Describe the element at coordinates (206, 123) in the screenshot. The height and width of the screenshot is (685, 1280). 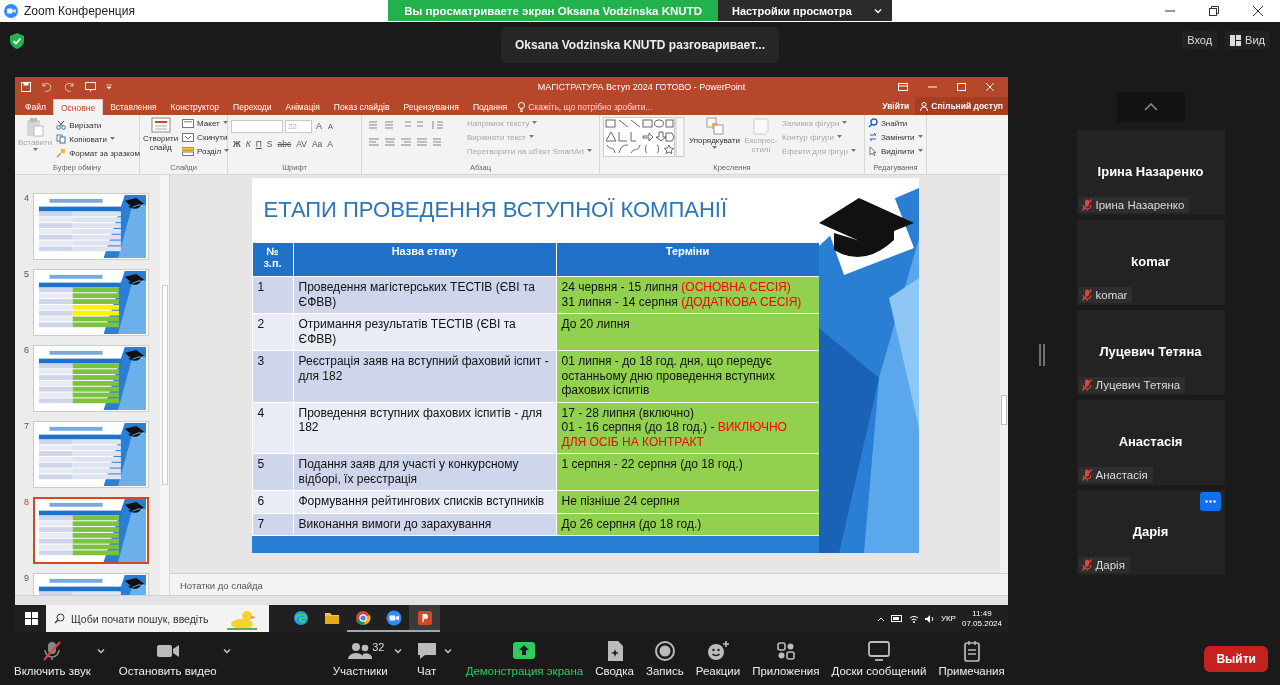
I see `slide-command: Макет` at that location.